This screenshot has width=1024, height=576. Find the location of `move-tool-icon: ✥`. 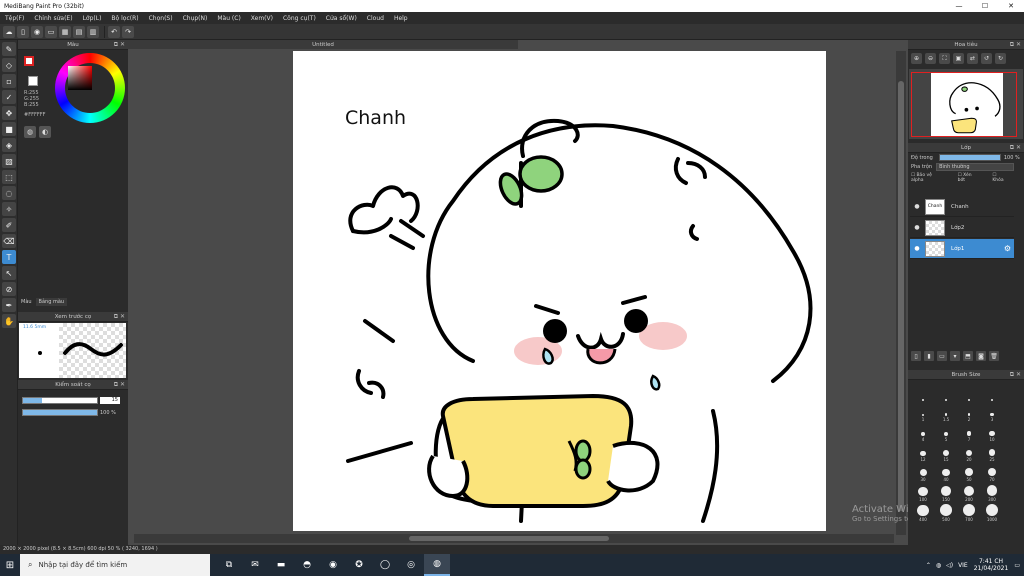

move-tool-icon: ✥ is located at coordinates (9, 113).